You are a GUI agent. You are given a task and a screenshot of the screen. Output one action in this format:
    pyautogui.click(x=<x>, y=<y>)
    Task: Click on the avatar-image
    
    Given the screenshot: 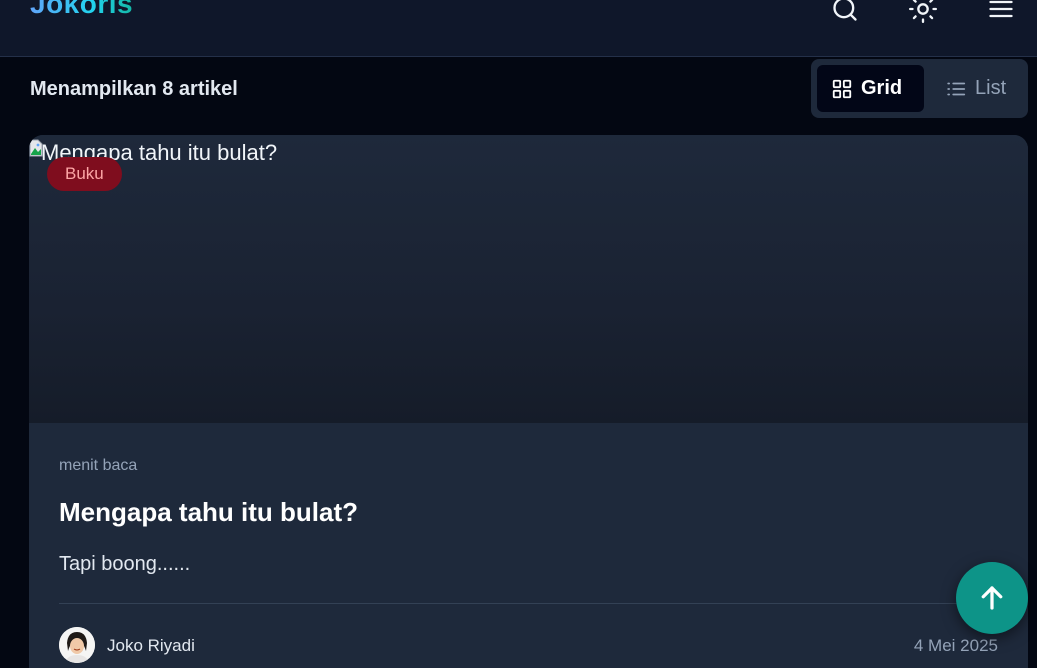 What is the action you would take?
    pyautogui.click(x=77, y=645)
    